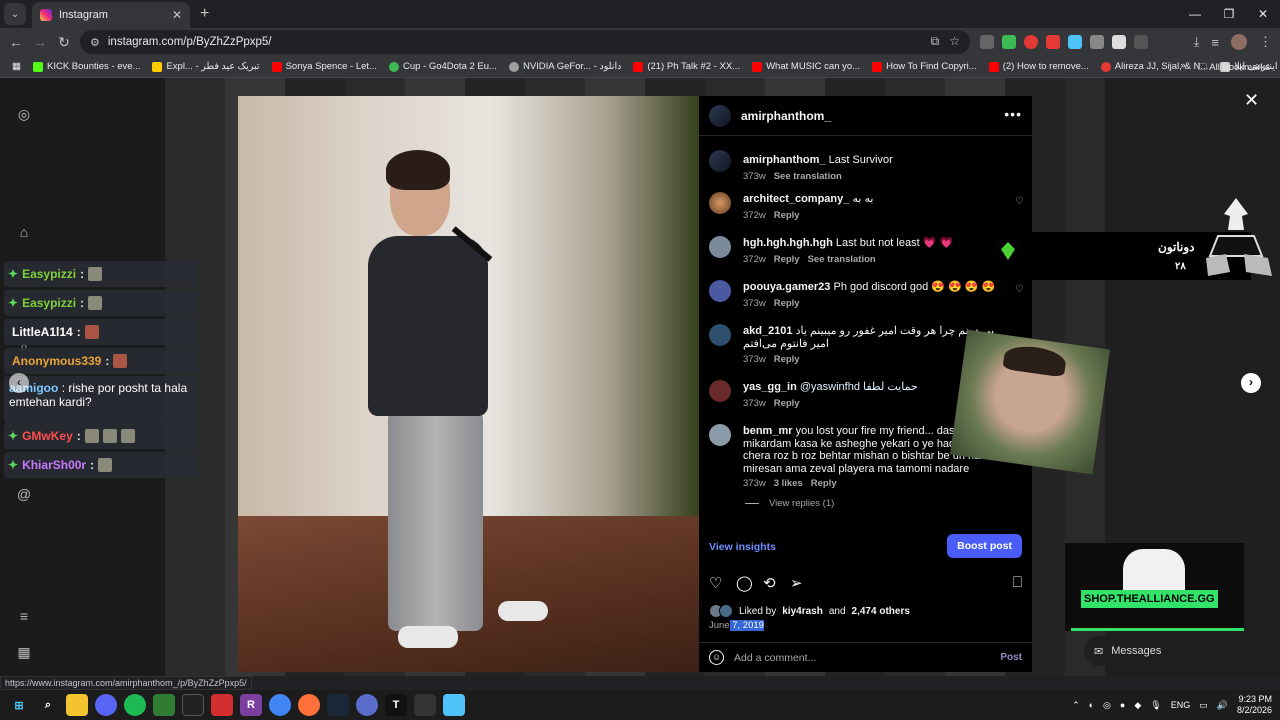  Describe the element at coordinates (280, 705) in the screenshot. I see `chrome-icon` at that location.